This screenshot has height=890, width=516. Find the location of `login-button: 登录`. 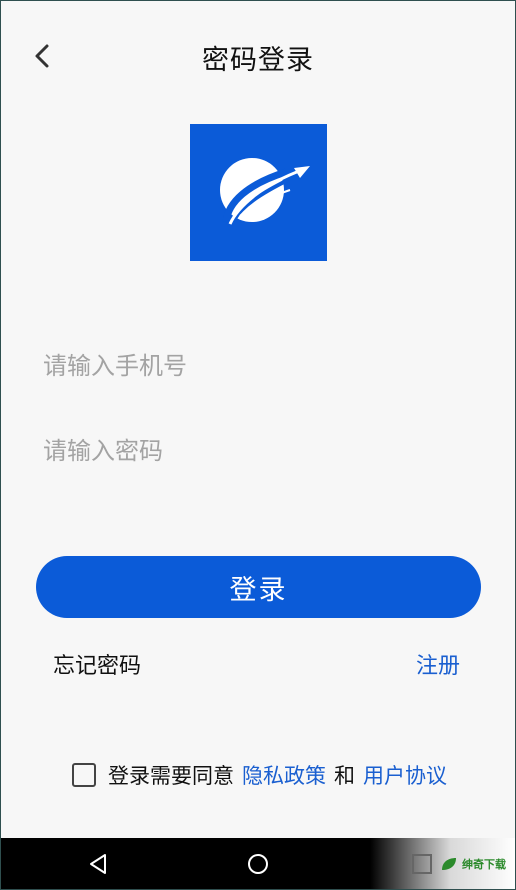

login-button: 登录 is located at coordinates (258, 587).